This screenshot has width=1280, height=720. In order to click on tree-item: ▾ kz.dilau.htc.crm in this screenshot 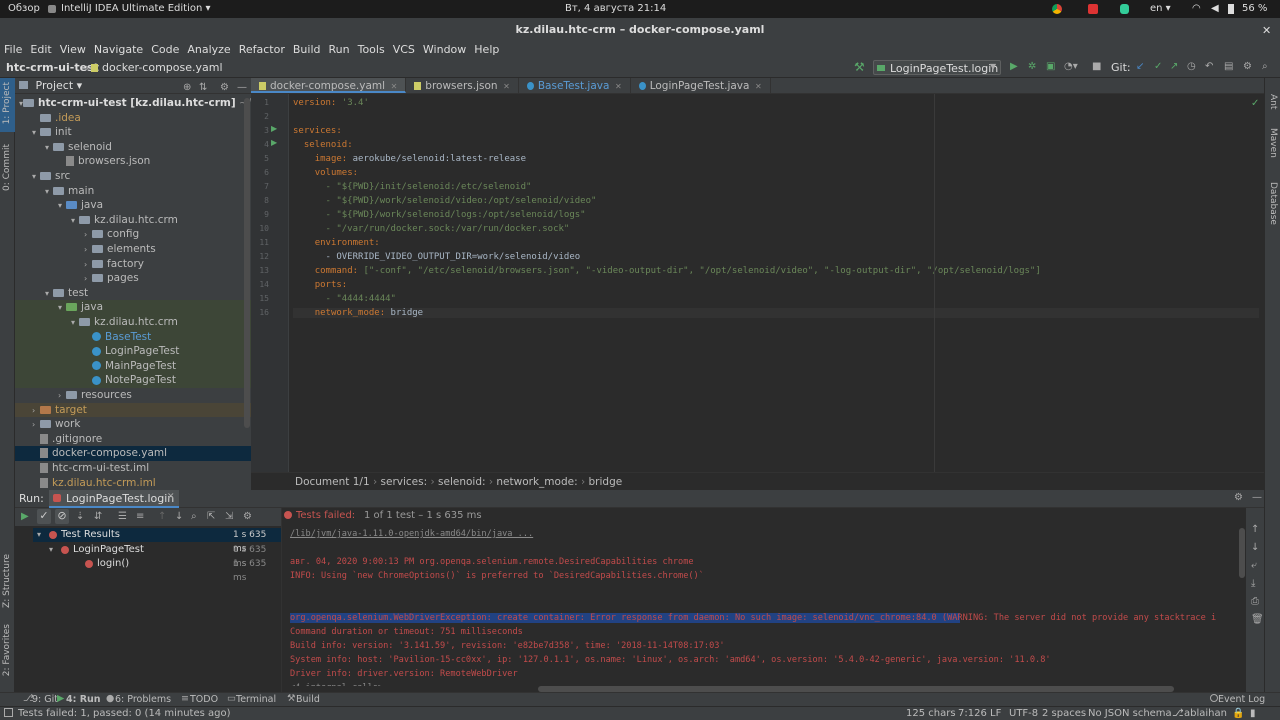, I will do `click(133, 322)`.